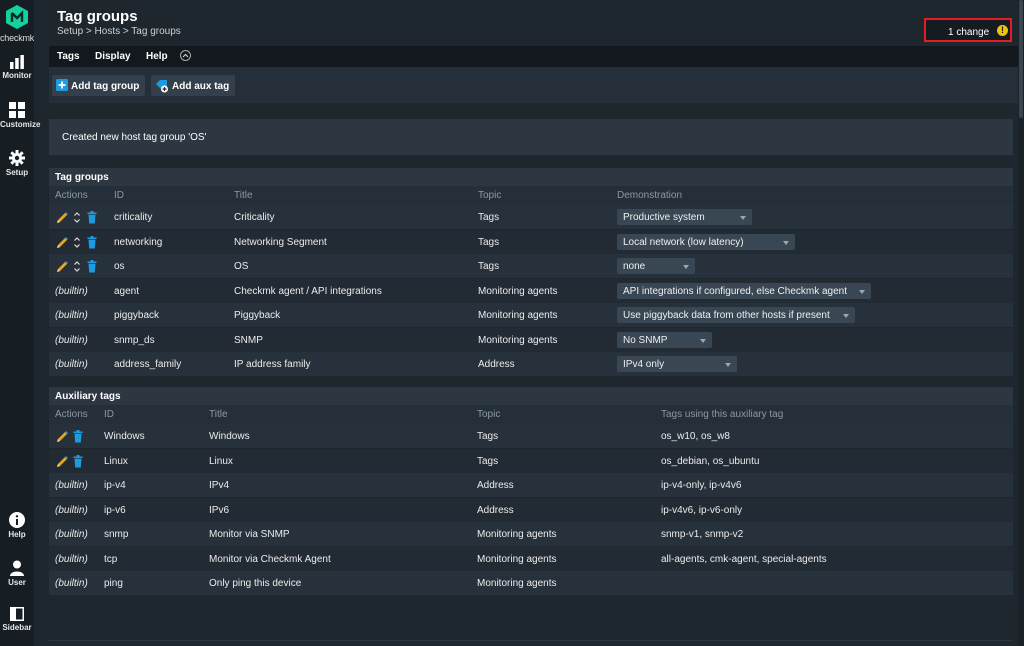  Describe the element at coordinates (134, 340) in the screenshot. I see `tag-group-id: snmp_ds` at that location.